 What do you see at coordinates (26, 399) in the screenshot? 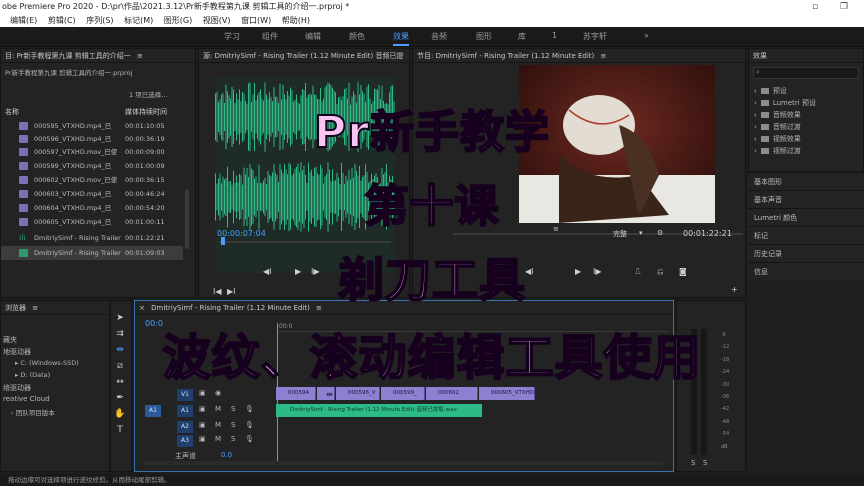
I see `browser-creative-cloud: reative Cloud` at bounding box center [26, 399].